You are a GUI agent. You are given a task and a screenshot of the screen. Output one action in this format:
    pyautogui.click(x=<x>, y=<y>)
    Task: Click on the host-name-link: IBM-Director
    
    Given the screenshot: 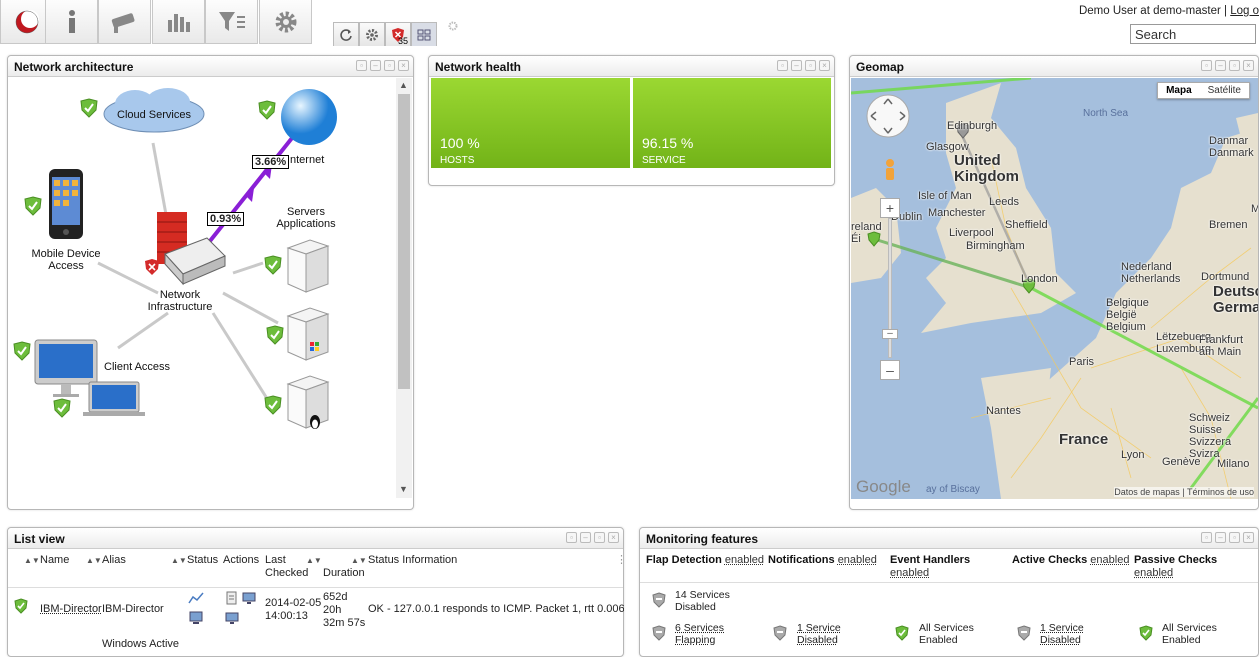 What is the action you would take?
    pyautogui.click(x=71, y=609)
    